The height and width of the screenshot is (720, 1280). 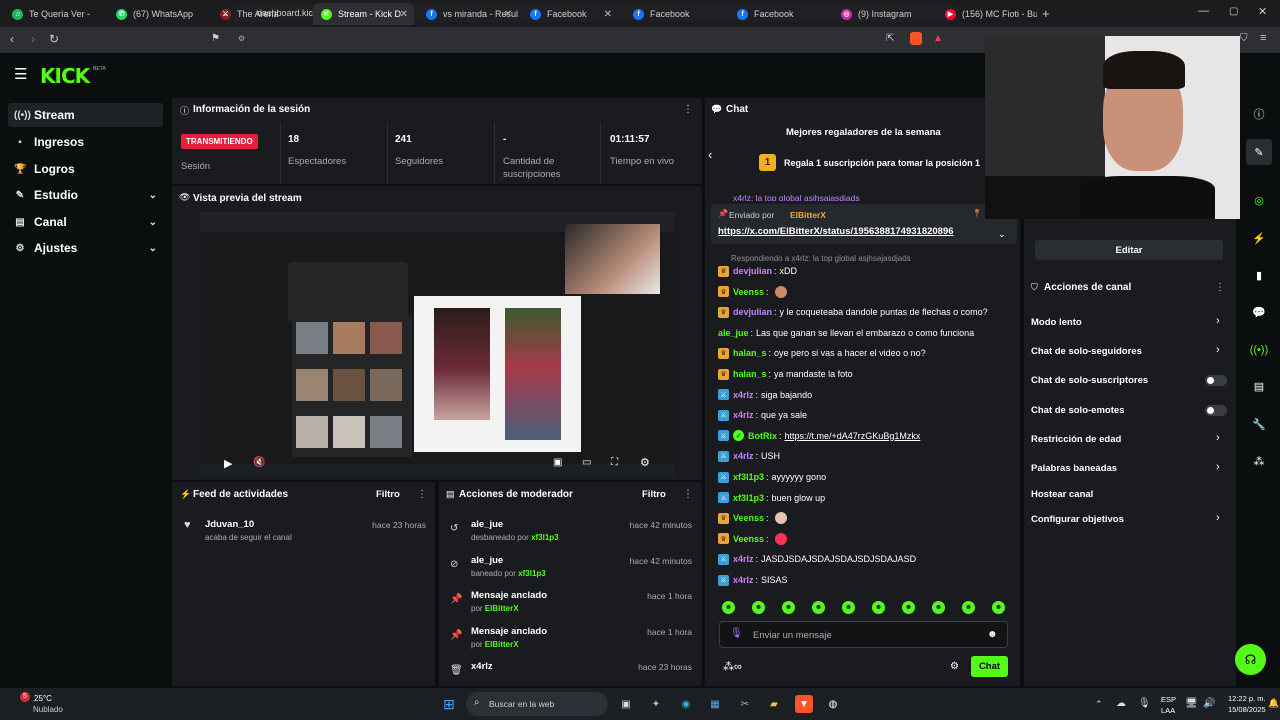 What do you see at coordinates (449, 704) in the screenshot?
I see `windows-start-icon: ⊞` at bounding box center [449, 704].